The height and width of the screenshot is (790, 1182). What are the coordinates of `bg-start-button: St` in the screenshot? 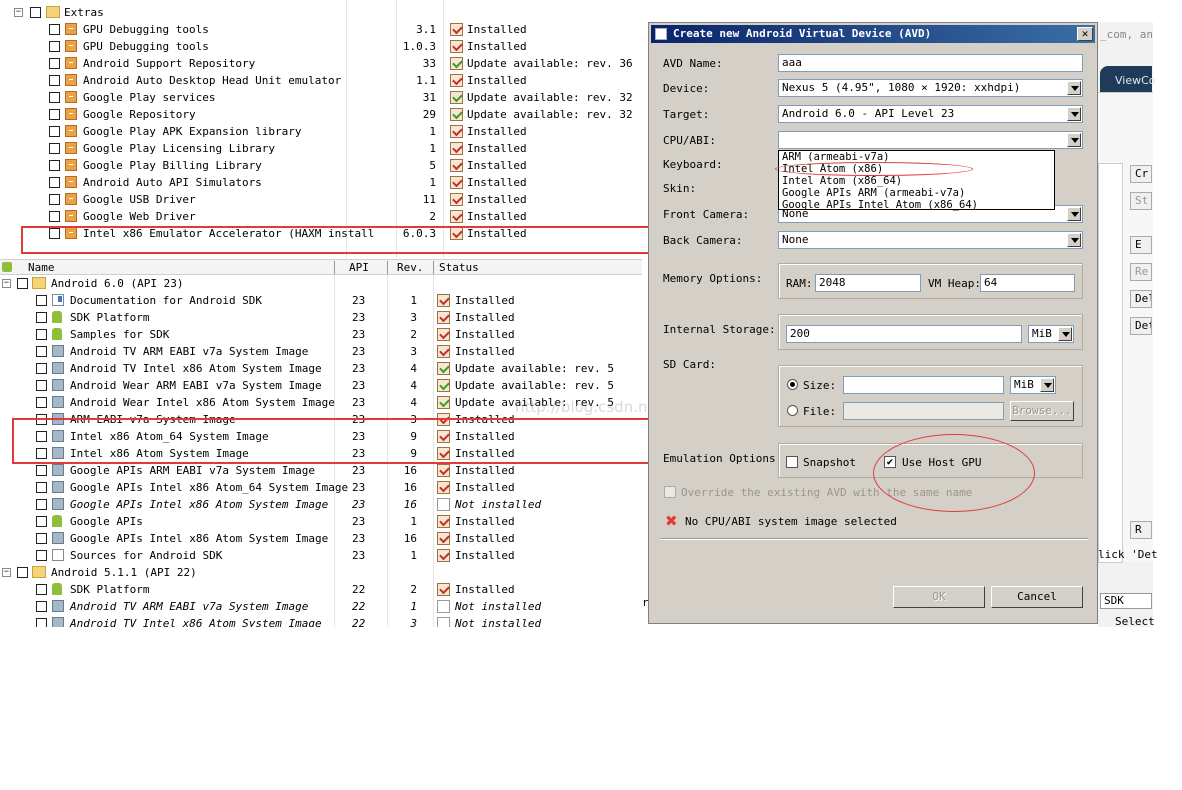 It's located at (1141, 201).